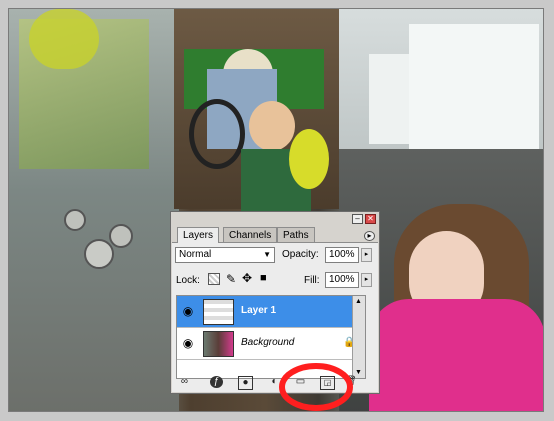 The height and width of the screenshot is (421, 554). What do you see at coordinates (312, 280) in the screenshot?
I see `fill-label: Fill:` at bounding box center [312, 280].